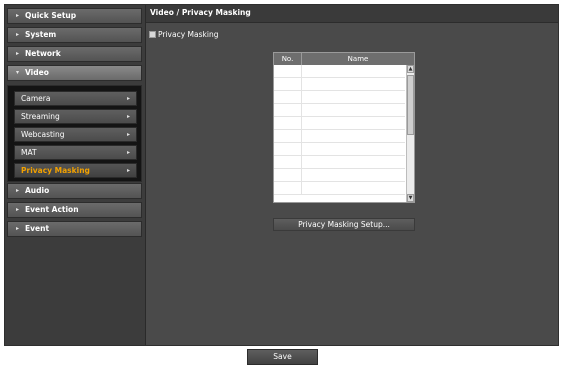 This screenshot has width=562, height=367. What do you see at coordinates (75, 152) in the screenshot?
I see `submenu-item-mat: MAT ▸` at bounding box center [75, 152].